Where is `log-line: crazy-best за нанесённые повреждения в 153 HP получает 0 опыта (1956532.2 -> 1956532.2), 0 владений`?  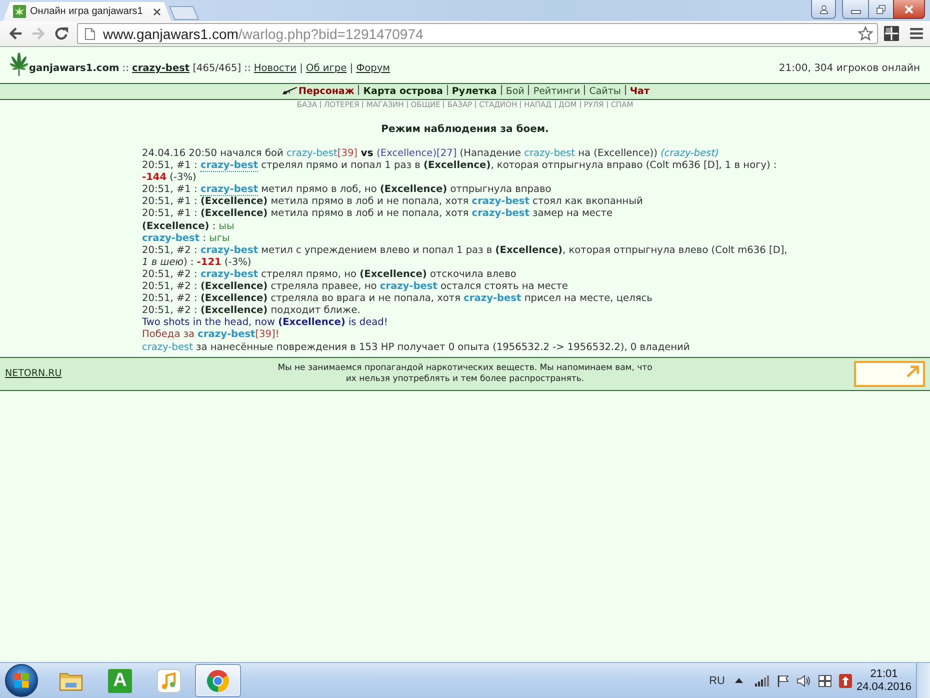
log-line: crazy-best за нанесённые повреждения в 153 HP получает 0 опыта (1956532.2 -> 1956532.2), 0 владений is located at coordinates (416, 348).